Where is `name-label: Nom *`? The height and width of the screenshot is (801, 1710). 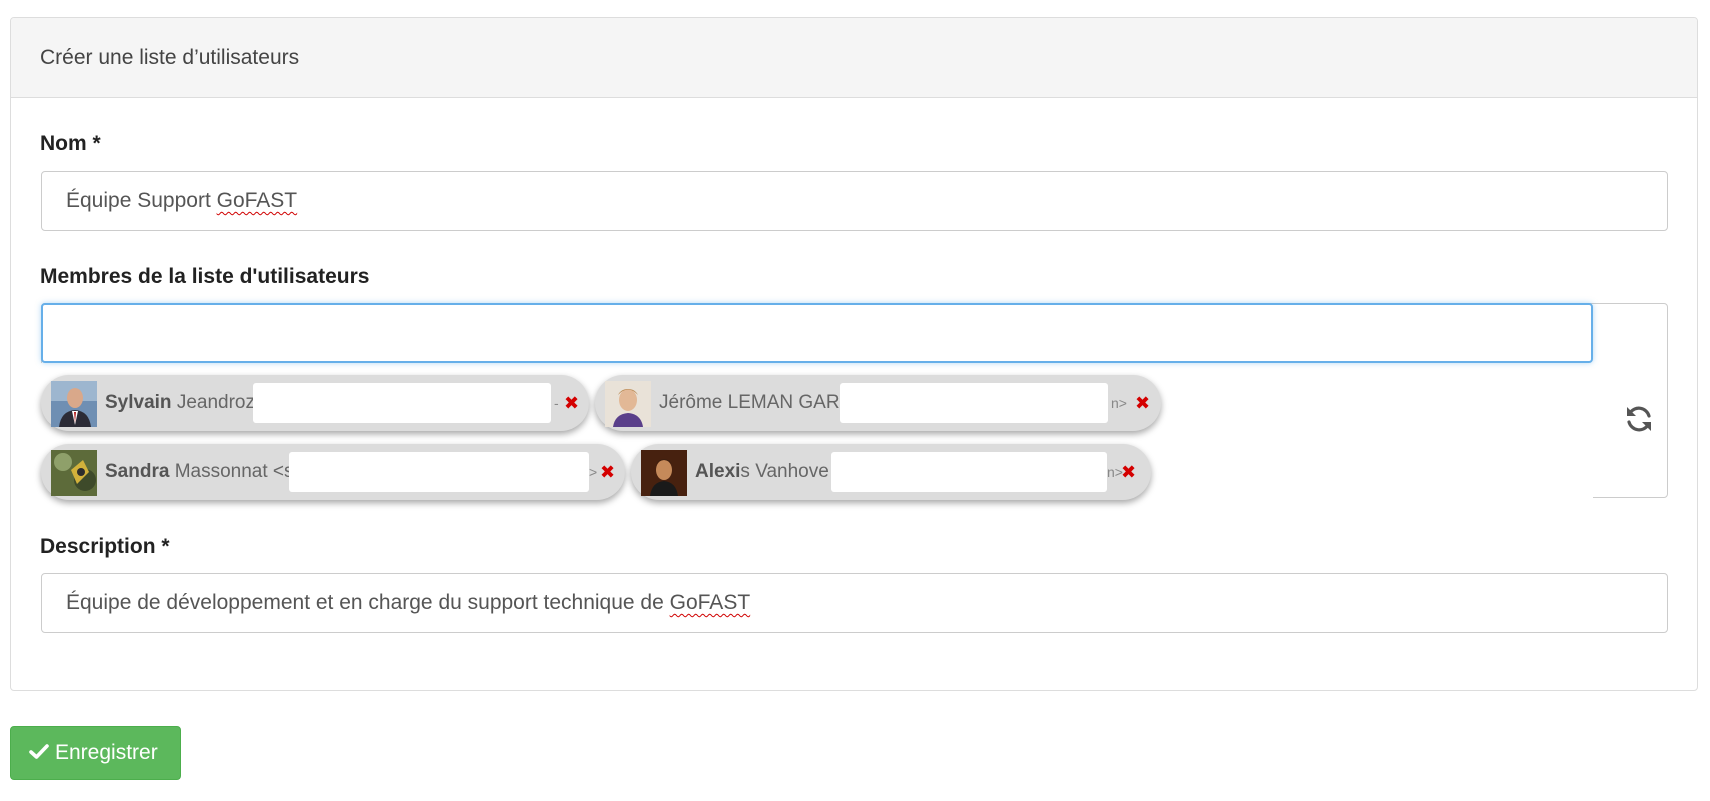 name-label: Nom * is located at coordinates (70, 143).